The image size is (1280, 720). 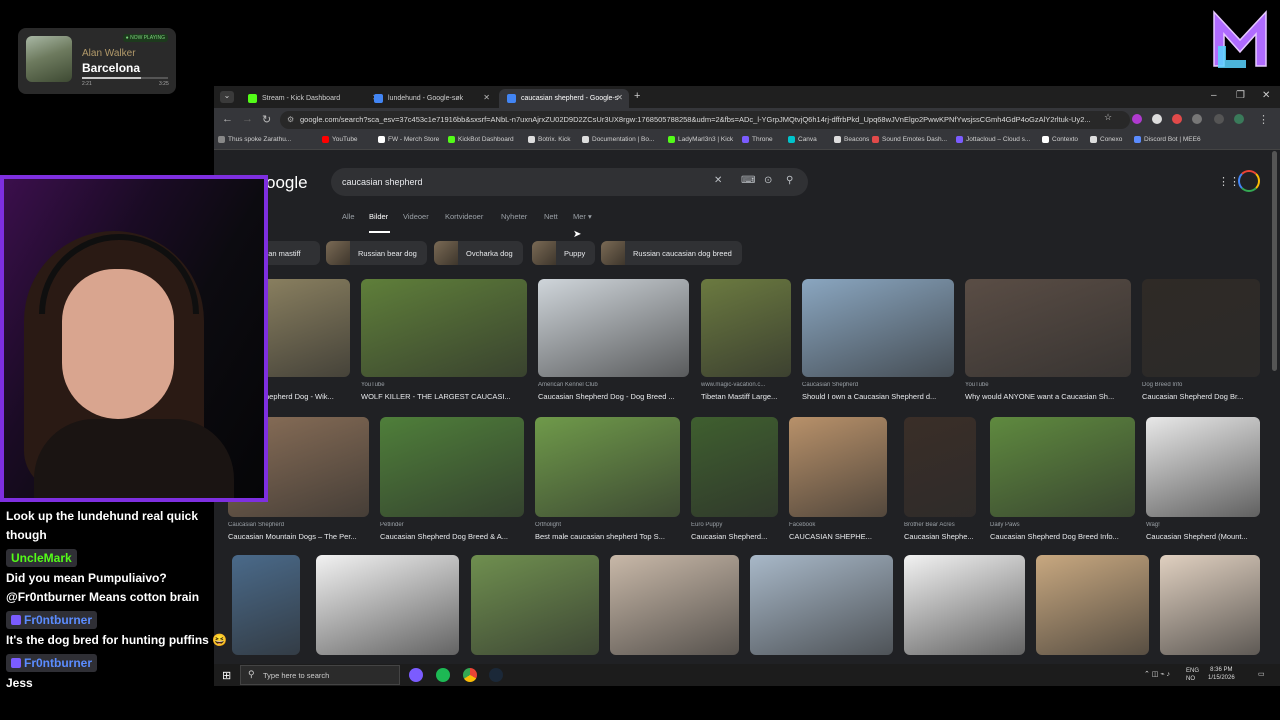 I want to click on account-avatar, so click(x=1249, y=181).